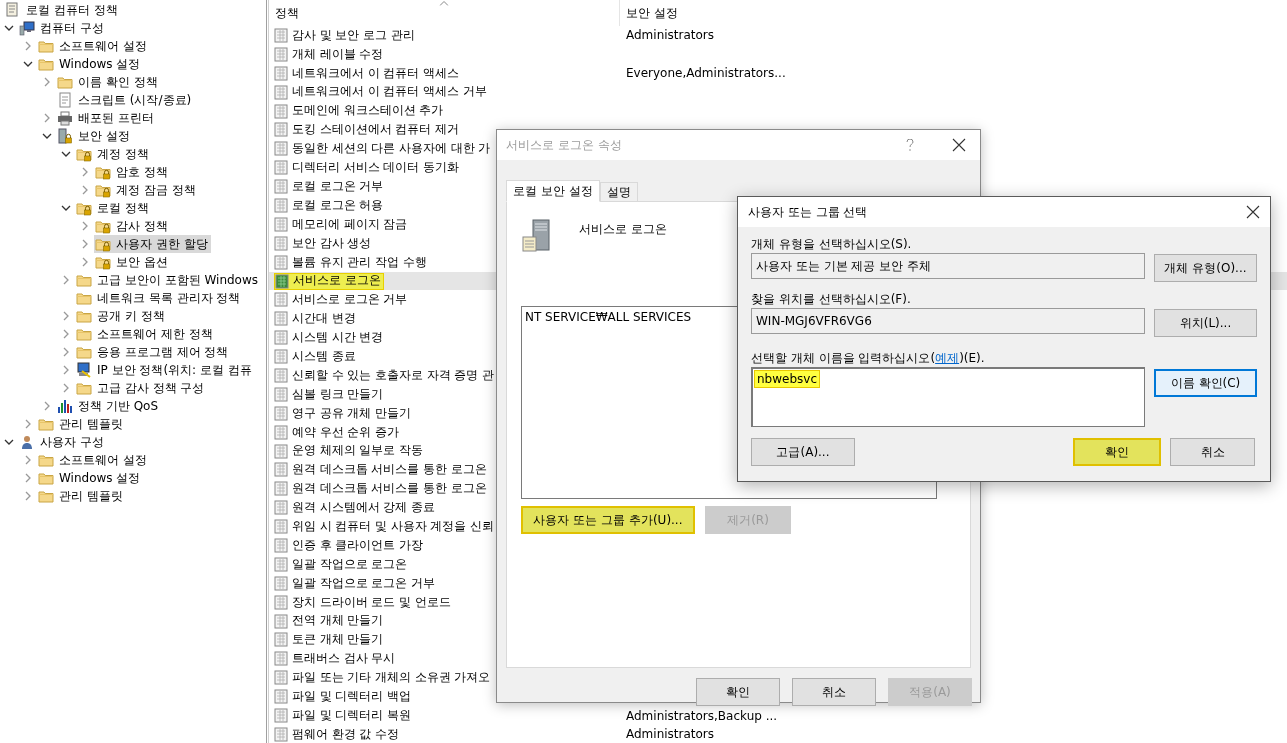 This screenshot has height=743, width=1287. What do you see at coordinates (389, 92) in the screenshot?
I see `table-cell: 네트워크에서 이 컴퓨터 액세스 거부` at bounding box center [389, 92].